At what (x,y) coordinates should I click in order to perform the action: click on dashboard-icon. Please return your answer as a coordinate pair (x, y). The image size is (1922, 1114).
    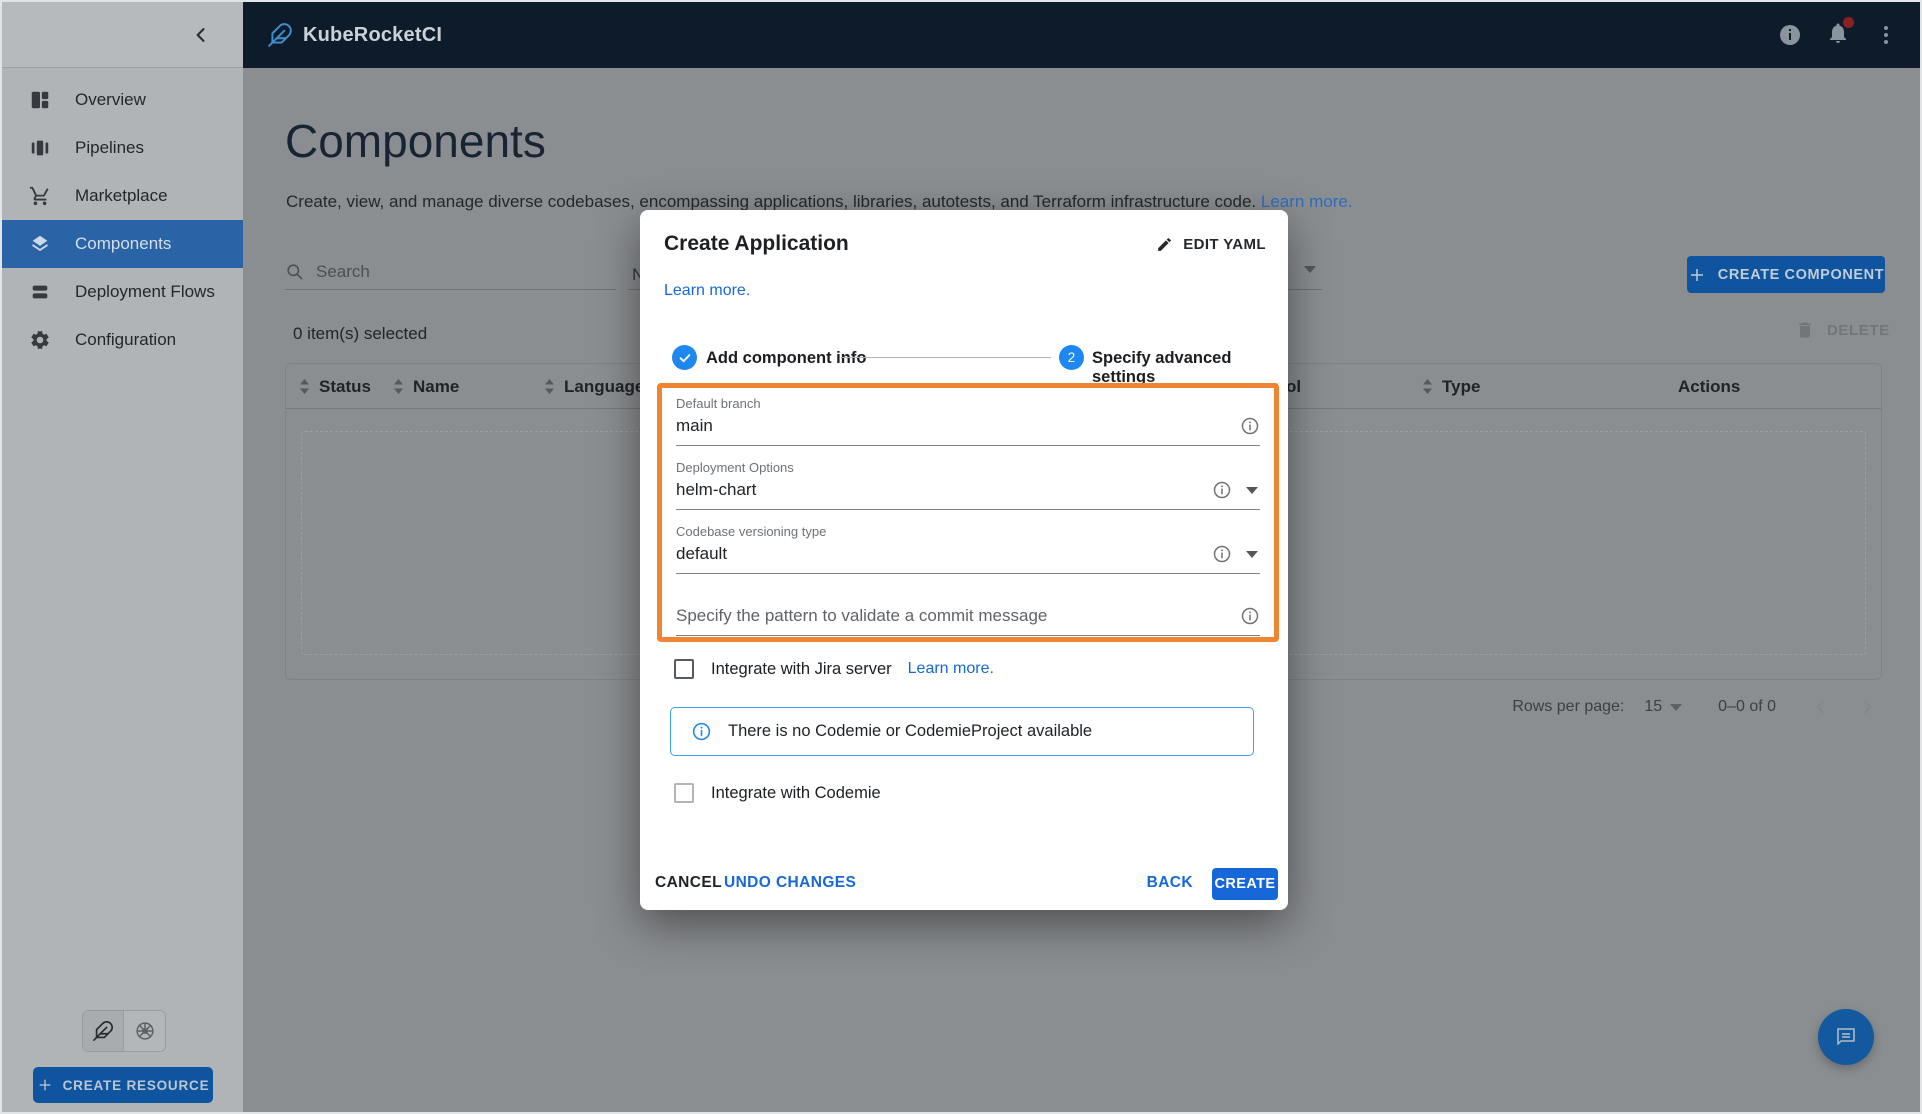
    Looking at the image, I should click on (40, 100).